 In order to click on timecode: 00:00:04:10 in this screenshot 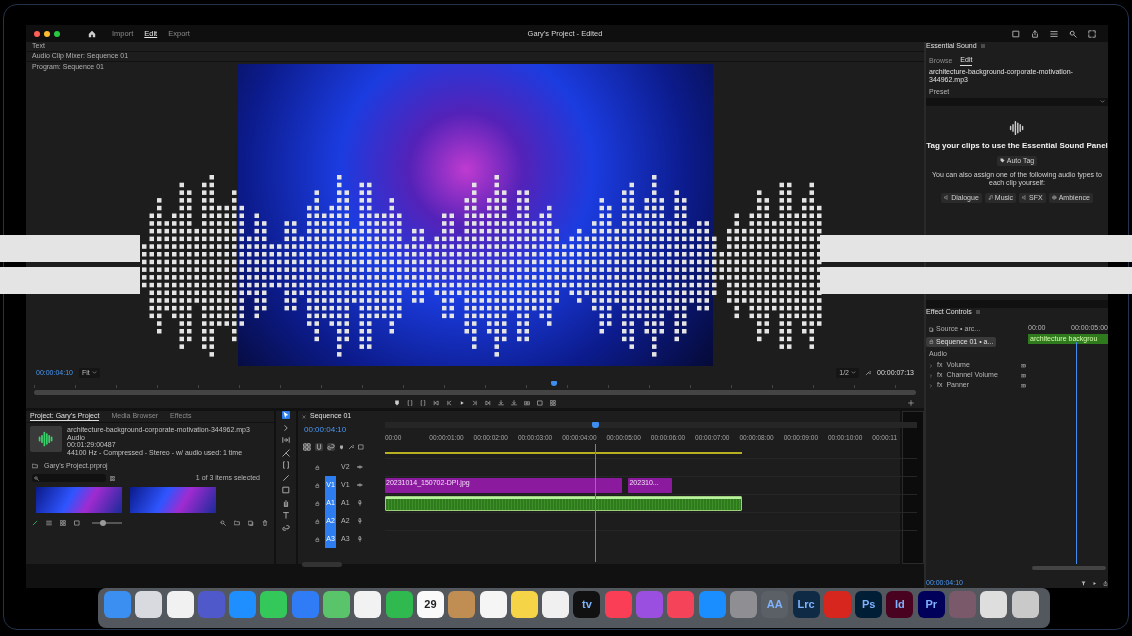, I will do `click(325, 430)`.